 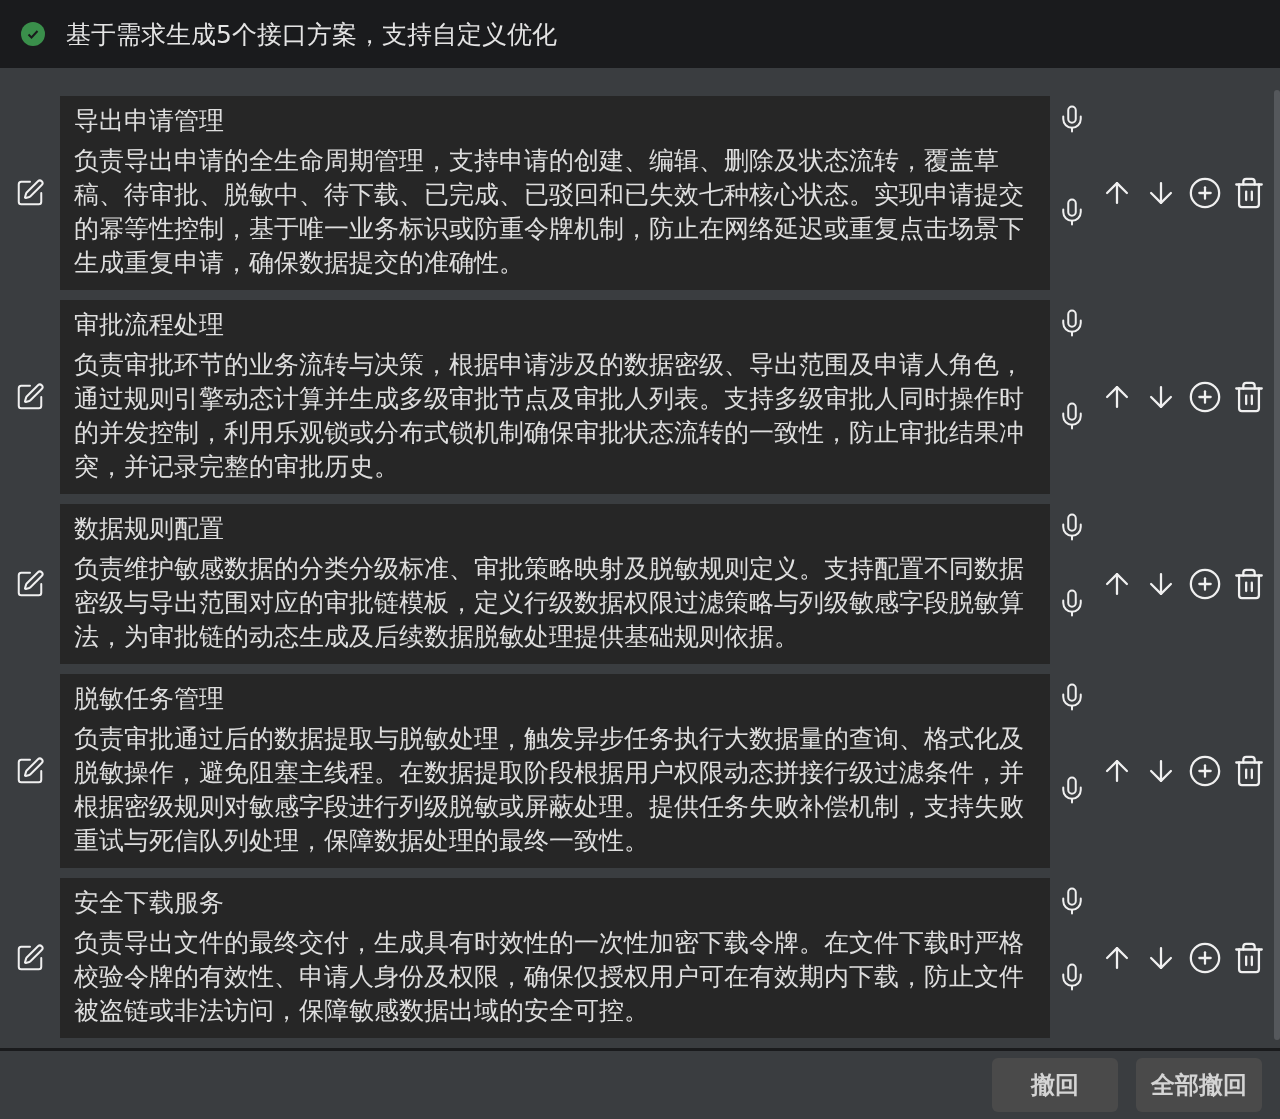 What do you see at coordinates (149, 903) in the screenshot?
I see `solution-title: 安全下载服务` at bounding box center [149, 903].